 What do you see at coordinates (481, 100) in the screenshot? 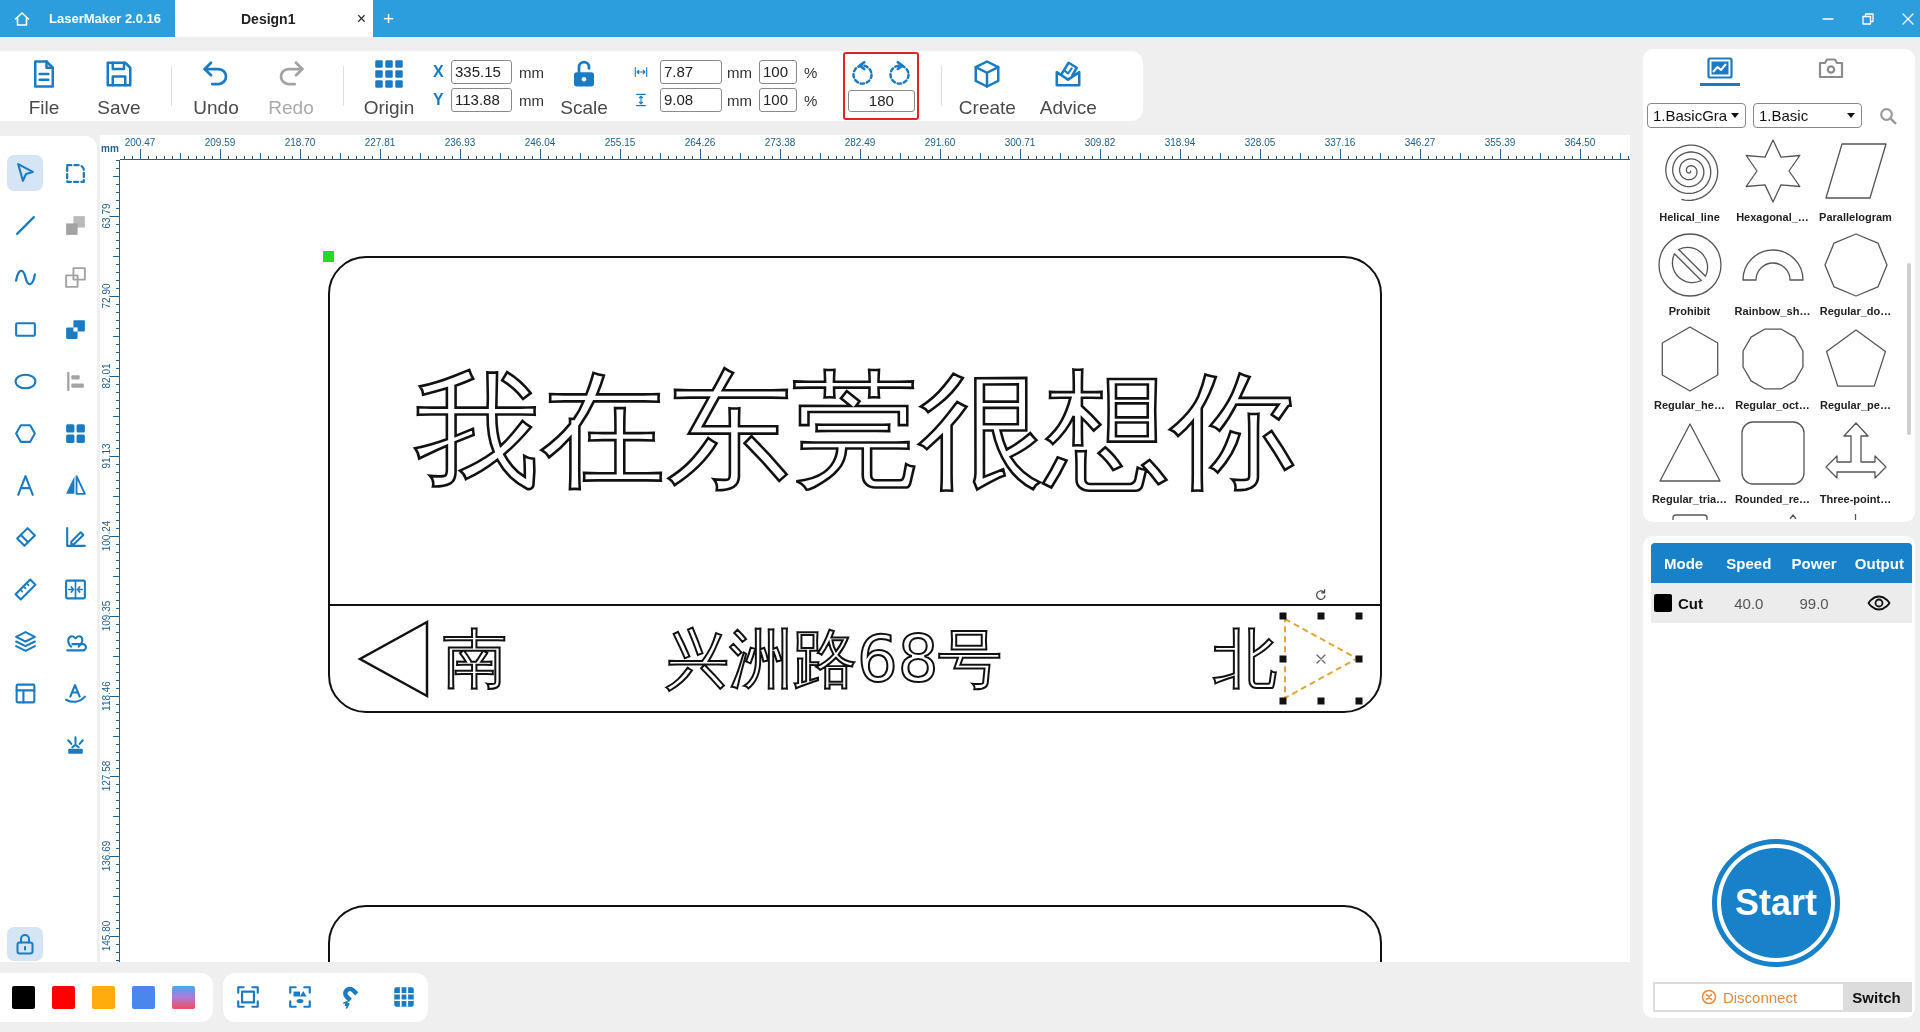
I see `coordinate-field: 113.88` at bounding box center [481, 100].